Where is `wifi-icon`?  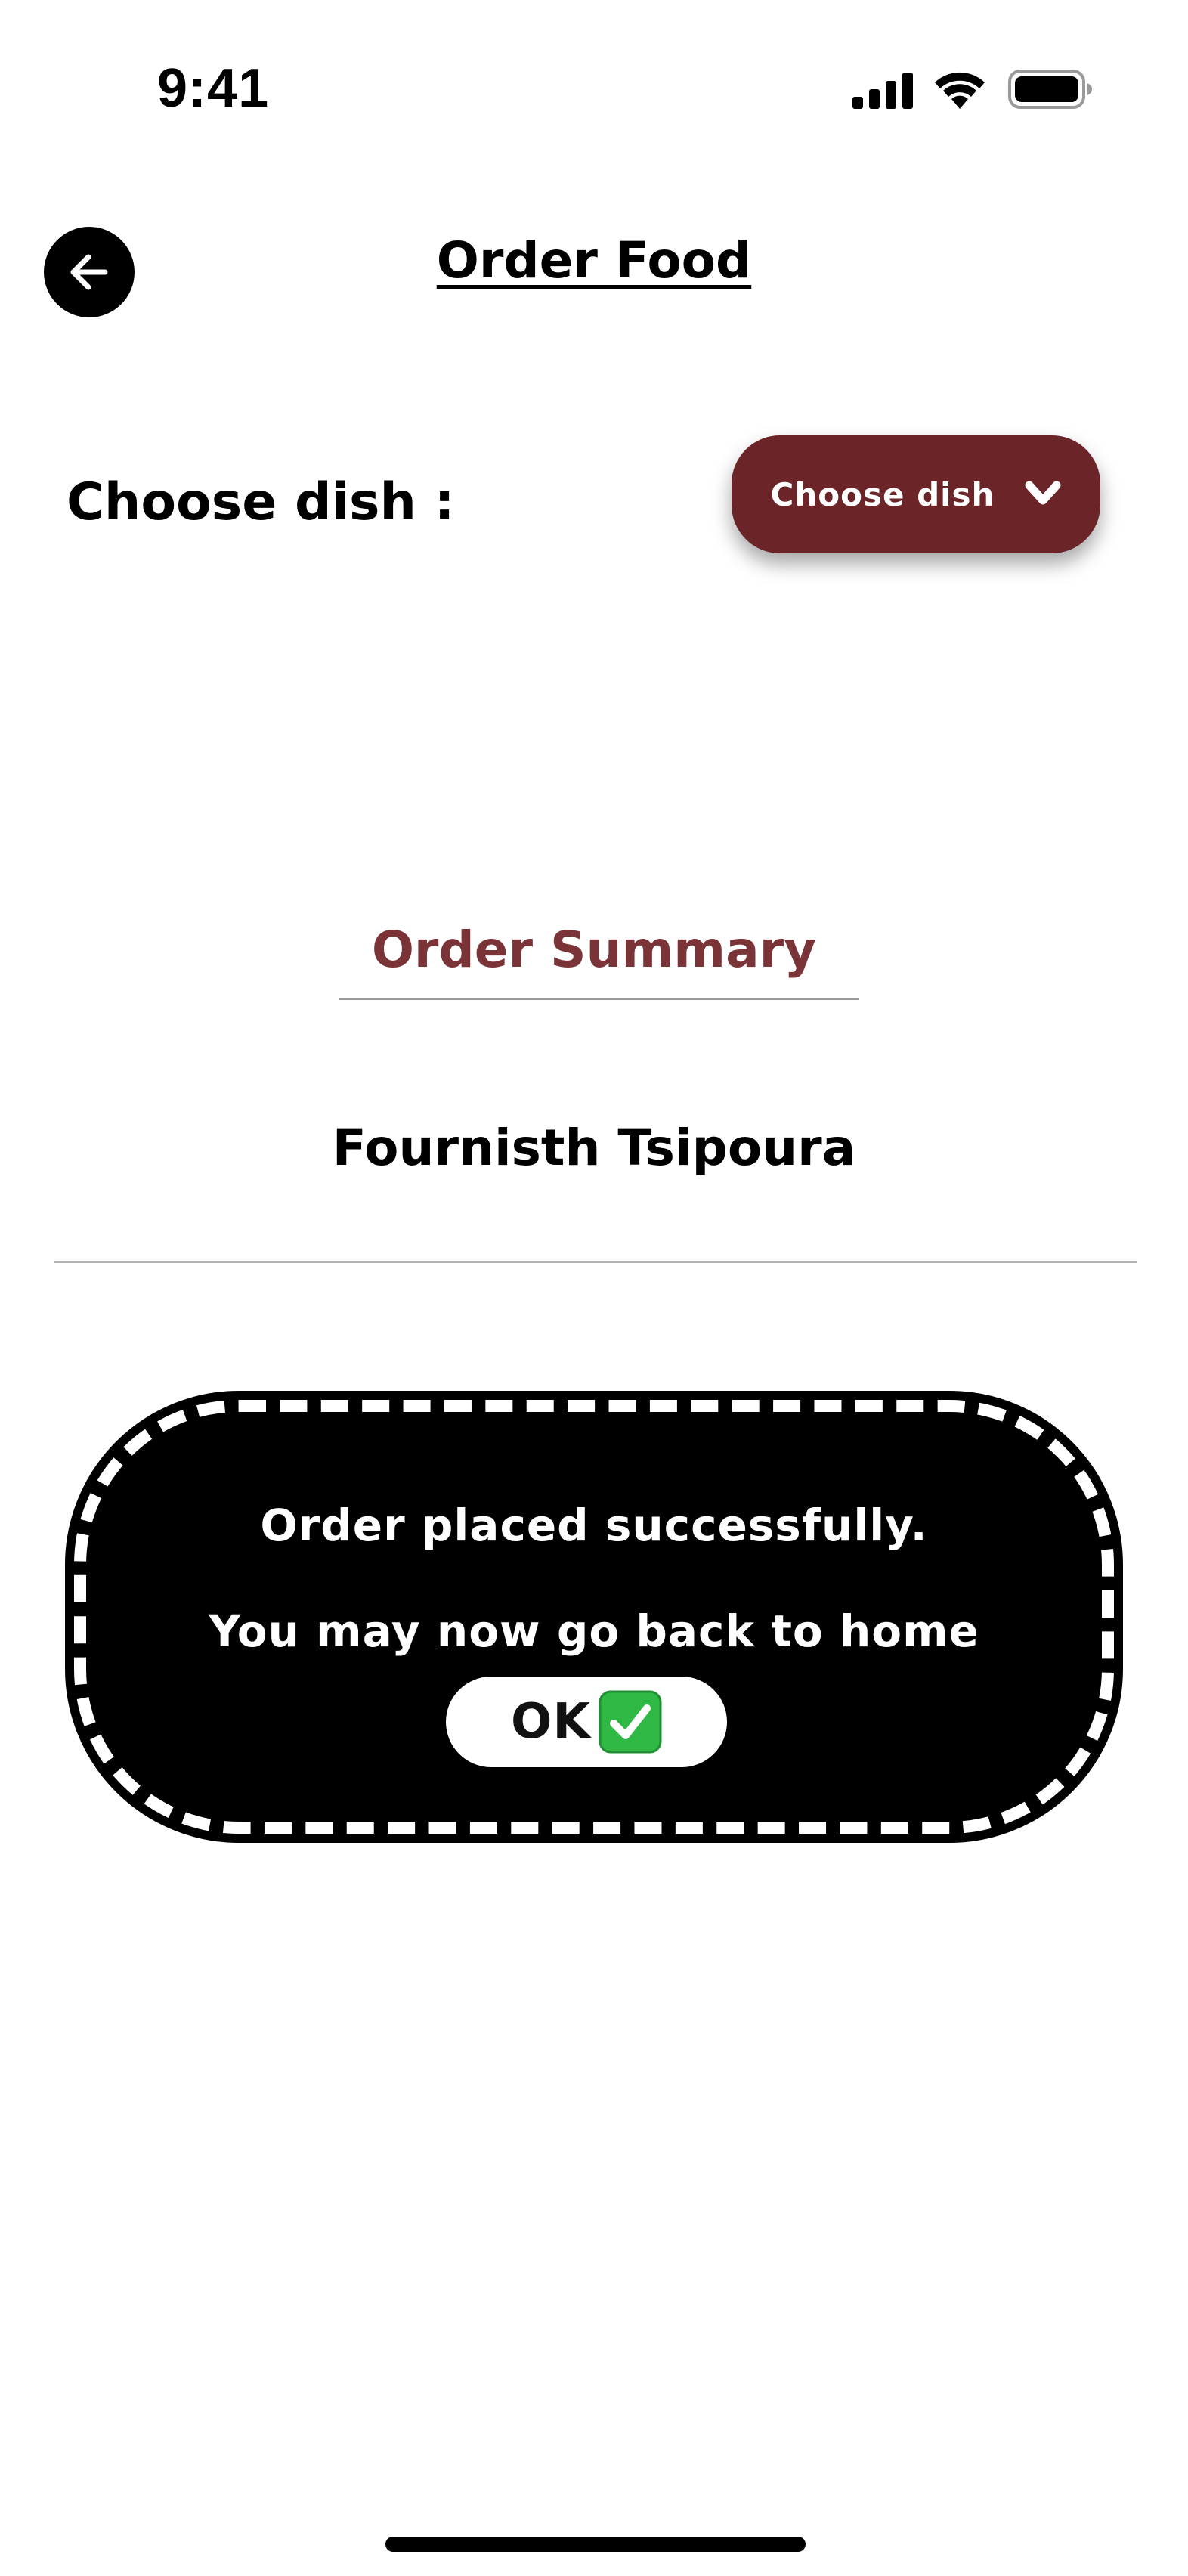
wifi-icon is located at coordinates (960, 90).